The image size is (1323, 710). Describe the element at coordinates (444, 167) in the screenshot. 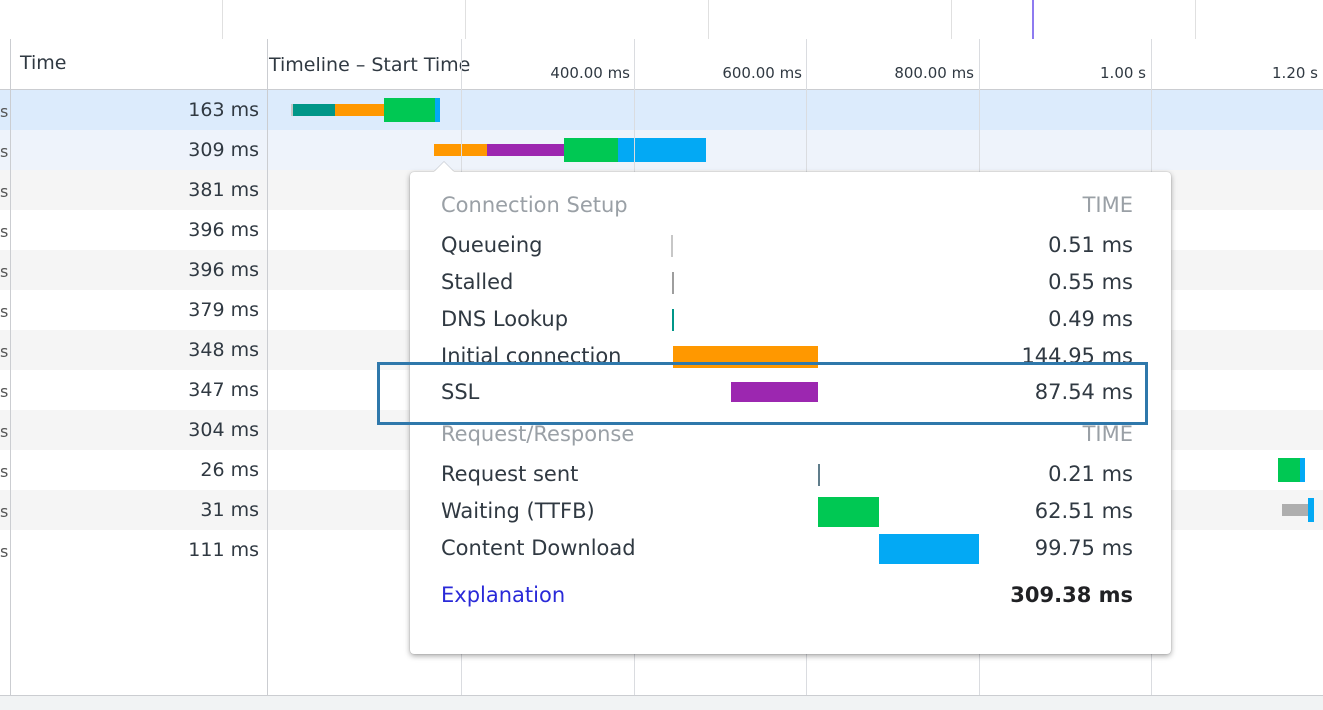

I see `popover-arrow` at that location.